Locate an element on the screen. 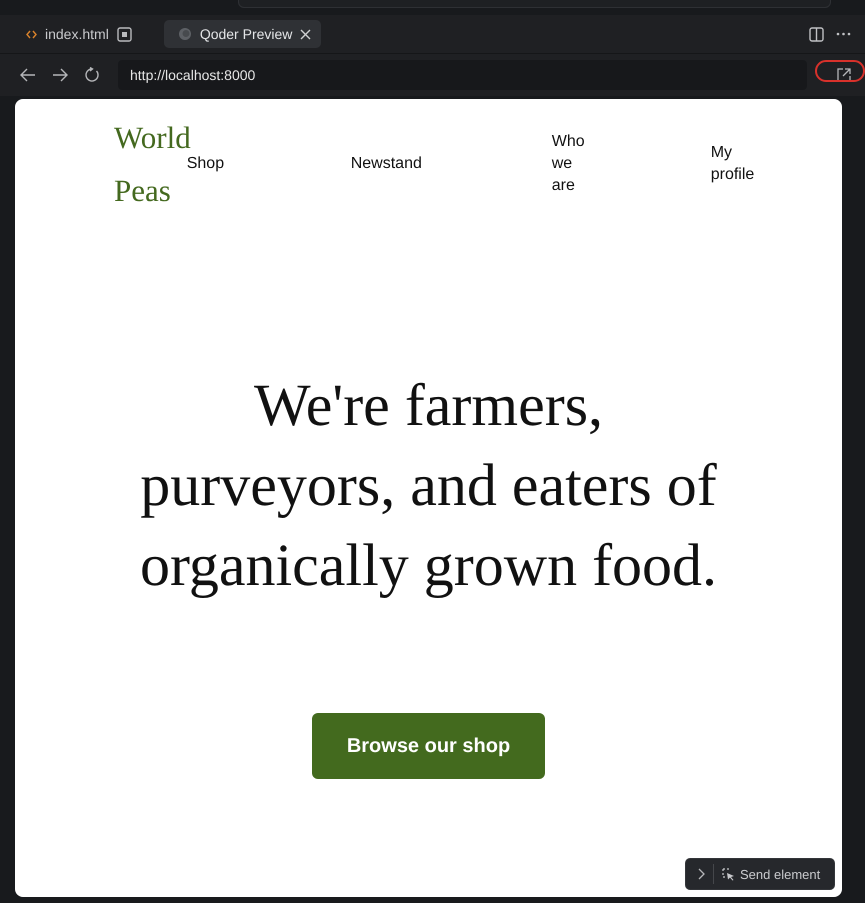  close-icon is located at coordinates (306, 34).